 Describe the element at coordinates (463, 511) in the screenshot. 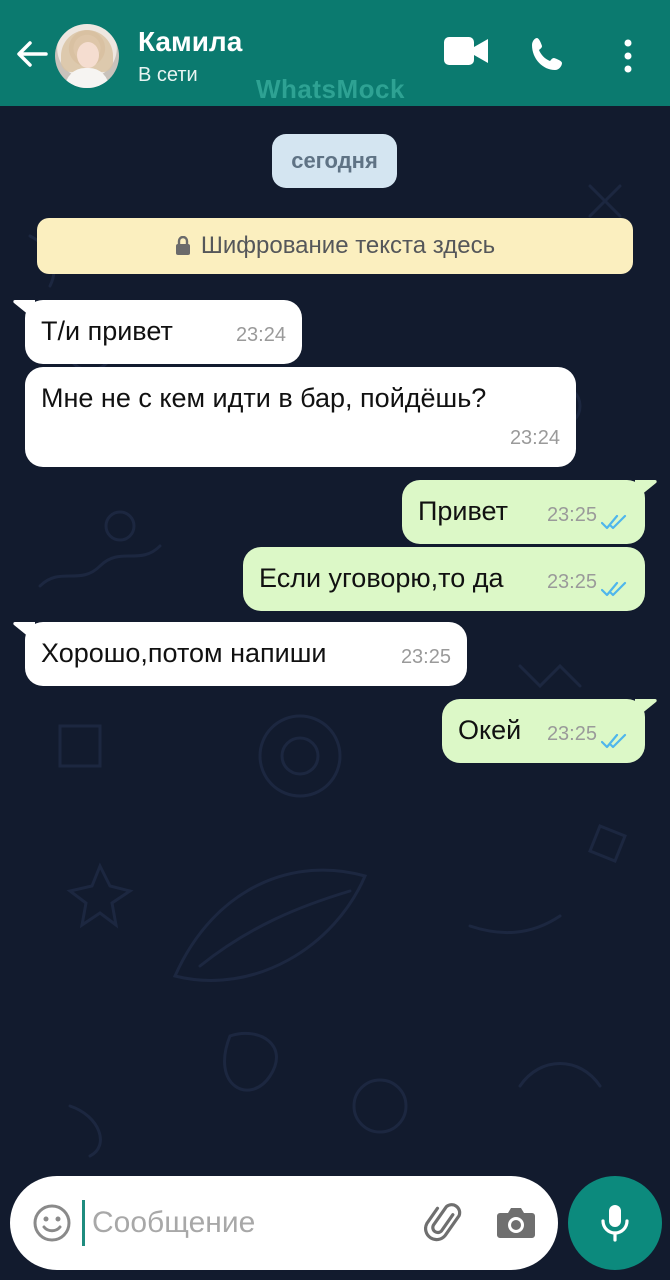

I see `message-text: Привет` at that location.